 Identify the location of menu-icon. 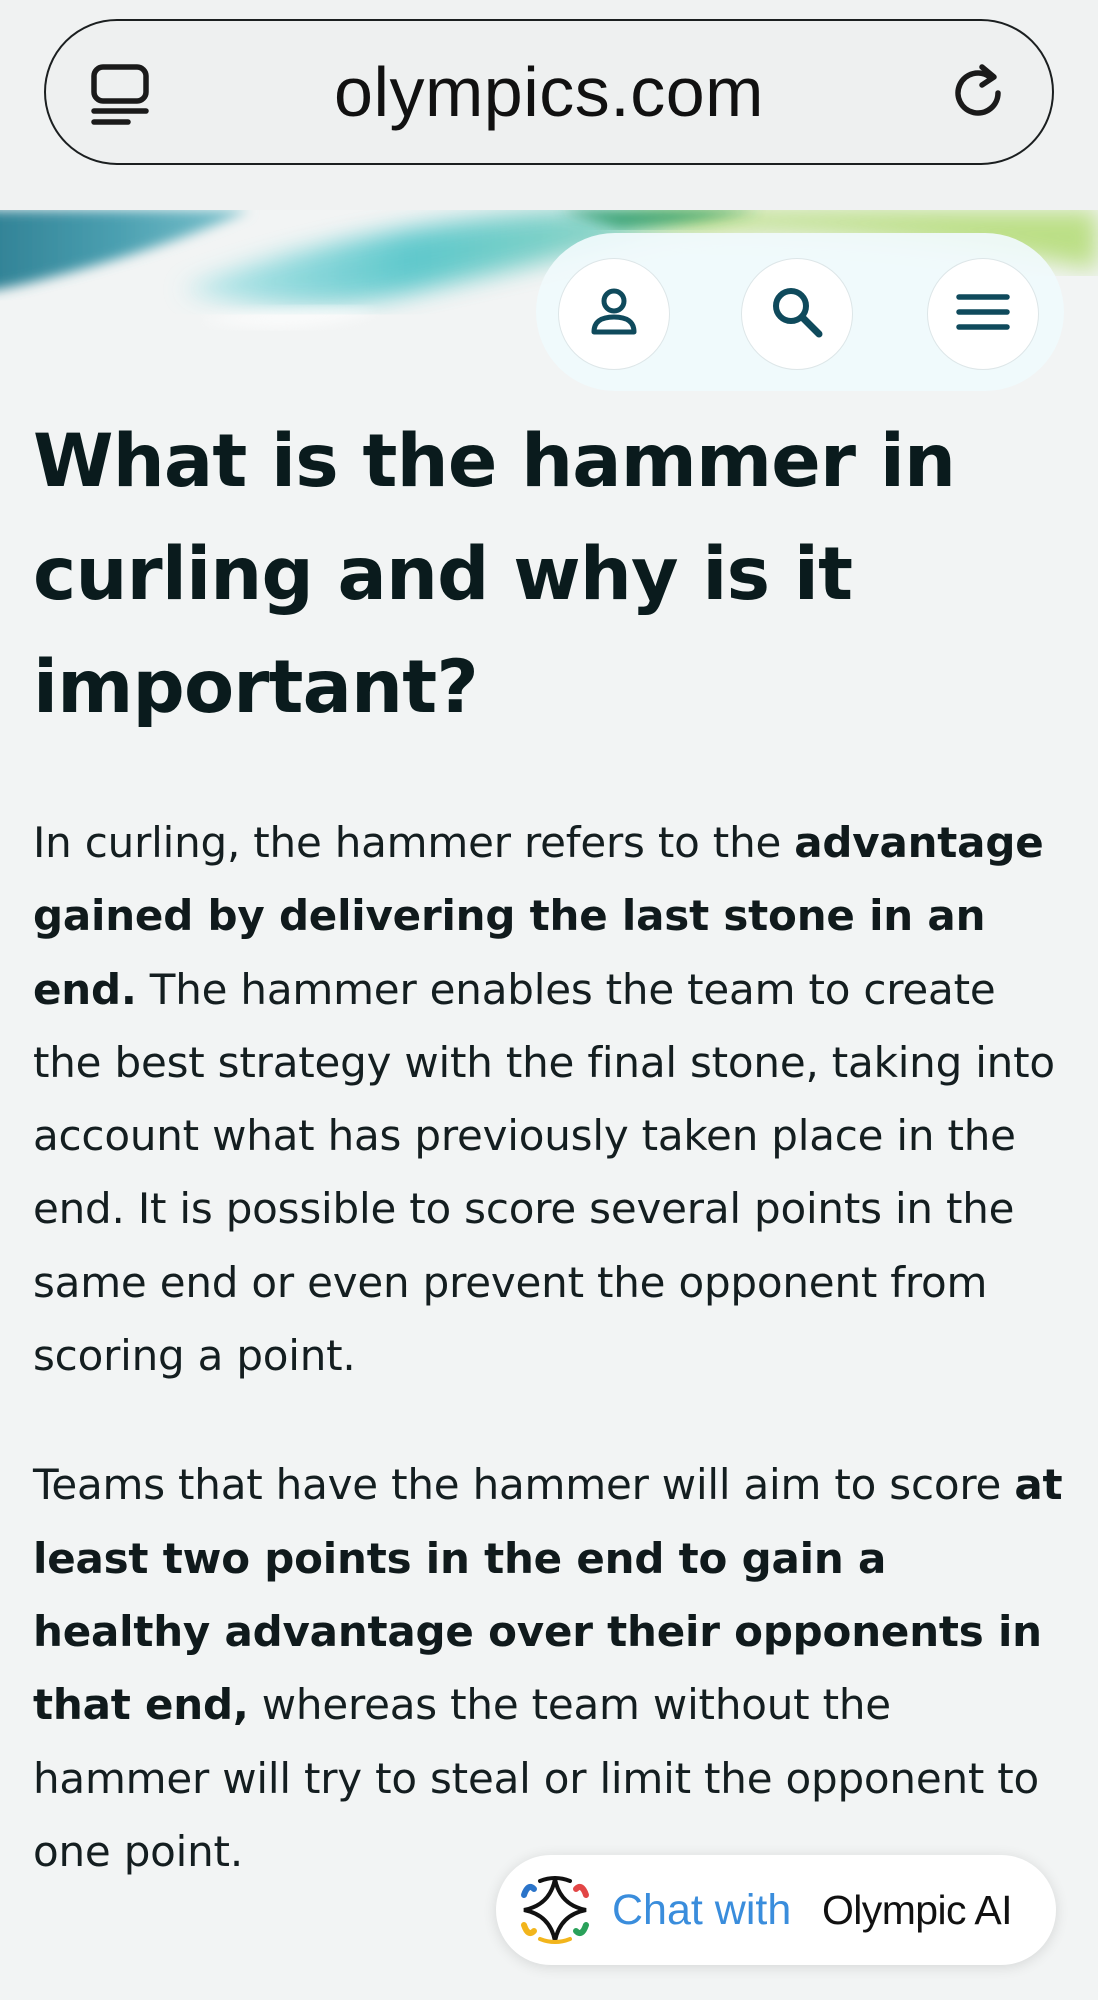
(983, 314).